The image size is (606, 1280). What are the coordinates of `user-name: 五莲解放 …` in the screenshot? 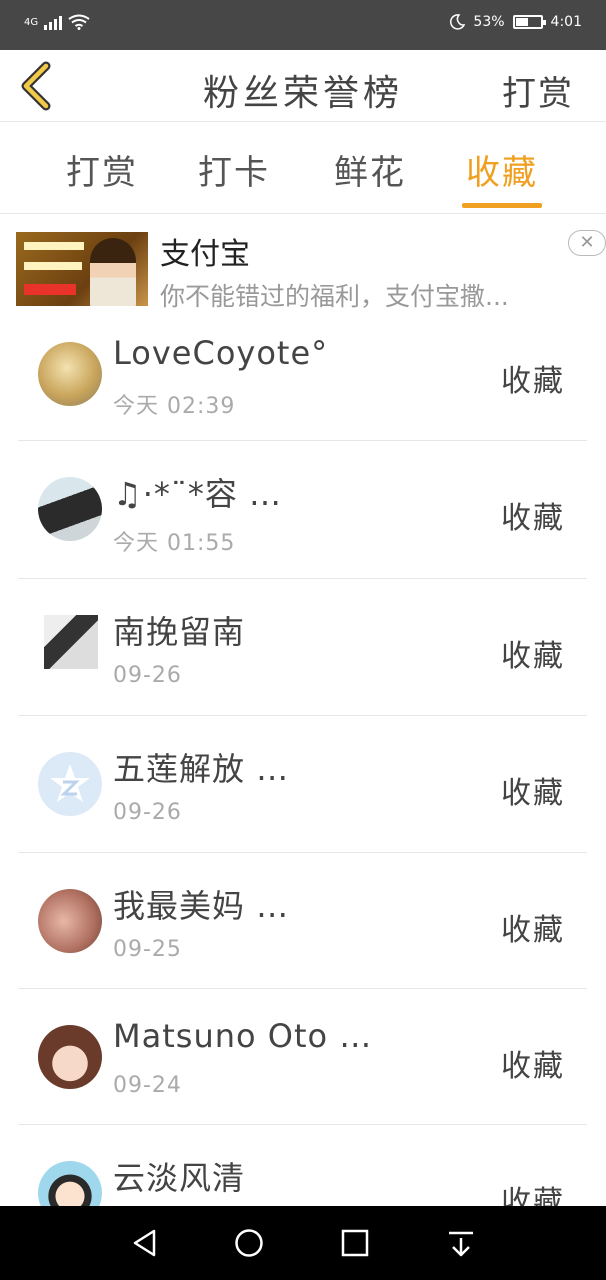 It's located at (201, 769).